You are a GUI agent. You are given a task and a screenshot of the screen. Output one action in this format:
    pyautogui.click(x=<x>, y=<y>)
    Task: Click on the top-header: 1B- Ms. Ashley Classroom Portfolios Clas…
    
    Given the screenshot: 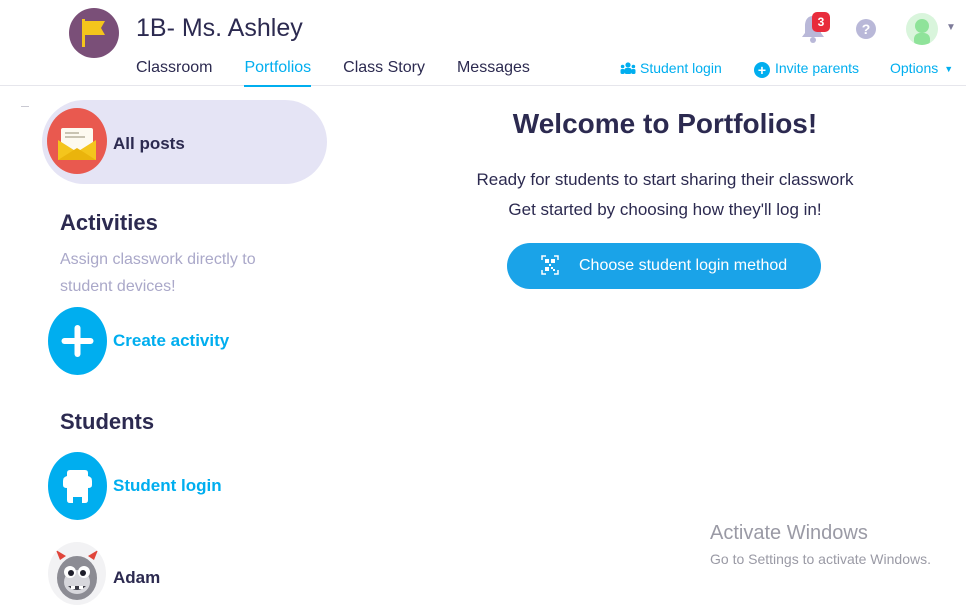 What is the action you would take?
    pyautogui.click(x=483, y=43)
    